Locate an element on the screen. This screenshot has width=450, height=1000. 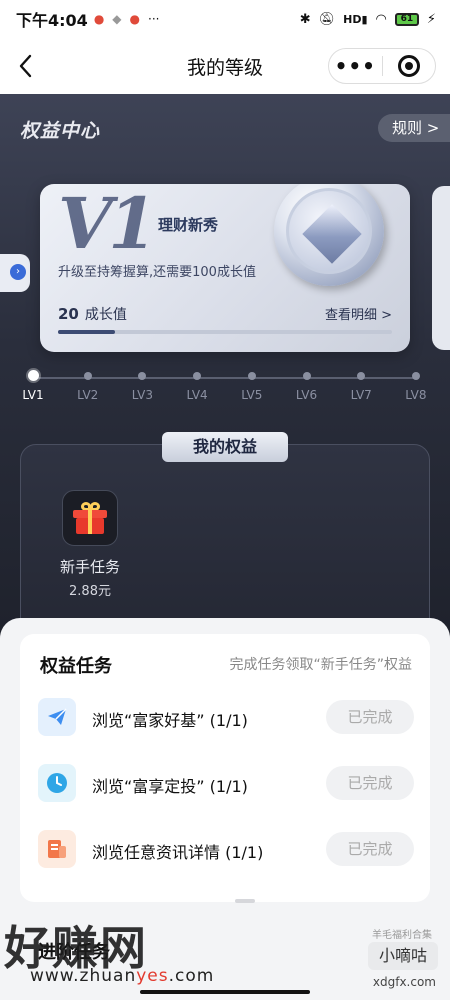
side-floating-tab: › is located at coordinates (15, 273).